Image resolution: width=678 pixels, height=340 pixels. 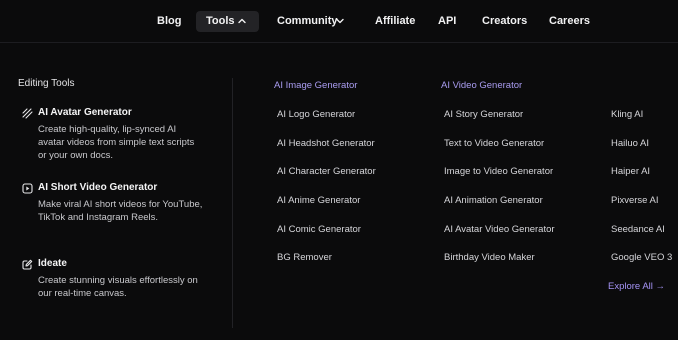 I want to click on link-ai-story-generator: AI Story Generator, so click(x=483, y=115).